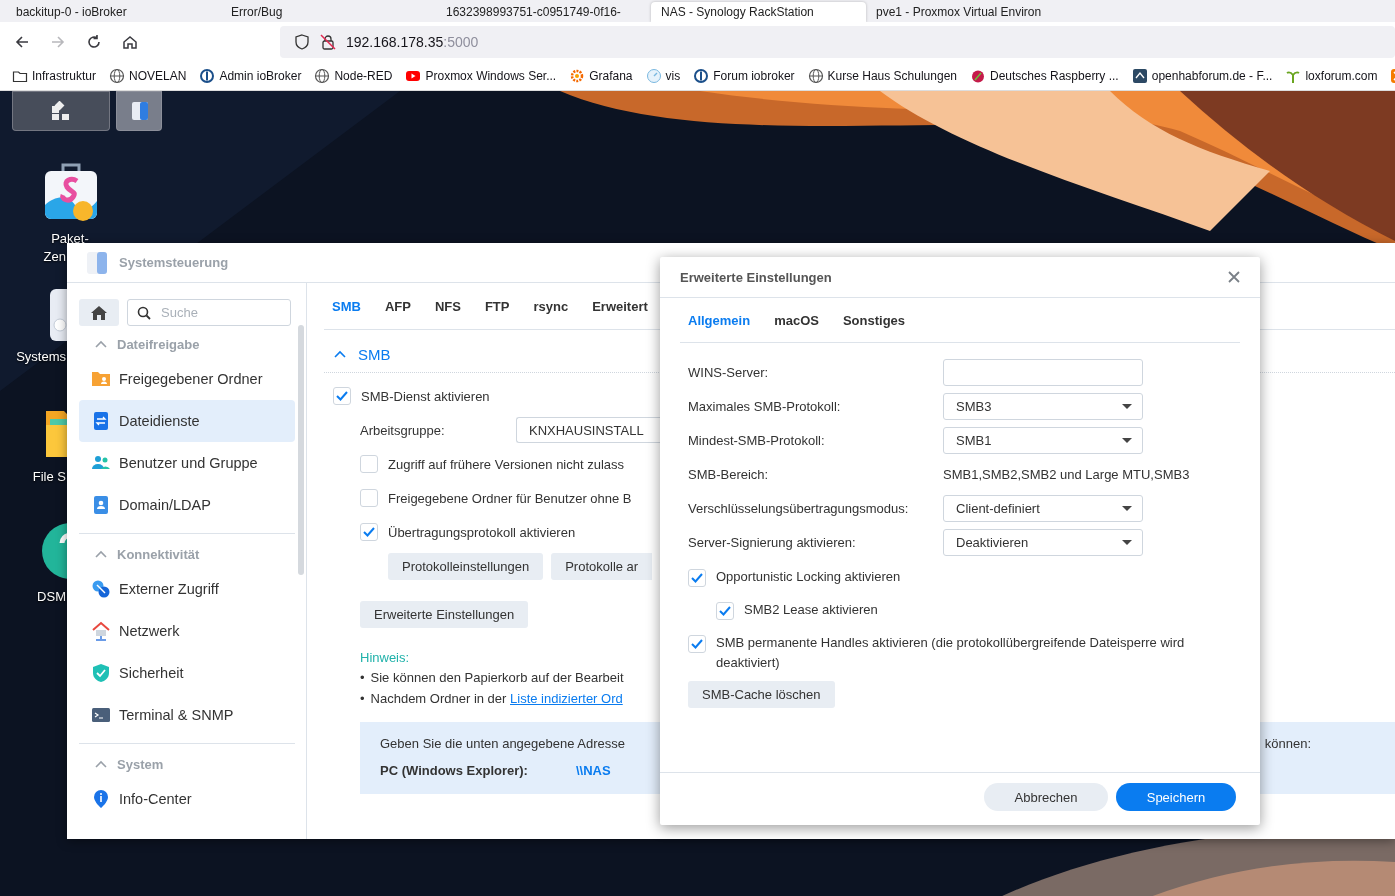 Image resolution: width=1395 pixels, height=896 pixels. Describe the element at coordinates (250, 76) in the screenshot. I see `bookmark: Admin ioBroker` at that location.